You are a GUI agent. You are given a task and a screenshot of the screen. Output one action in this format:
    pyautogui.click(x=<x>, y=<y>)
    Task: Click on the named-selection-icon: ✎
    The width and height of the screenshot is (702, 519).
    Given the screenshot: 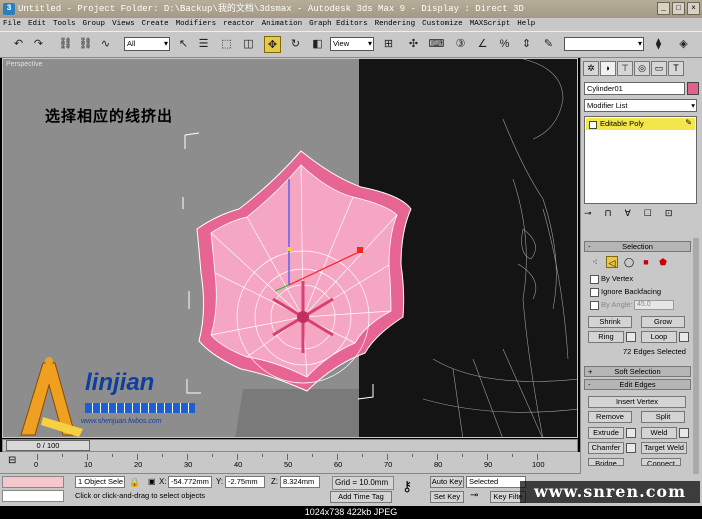 What is the action you would take?
    pyautogui.click(x=548, y=44)
    